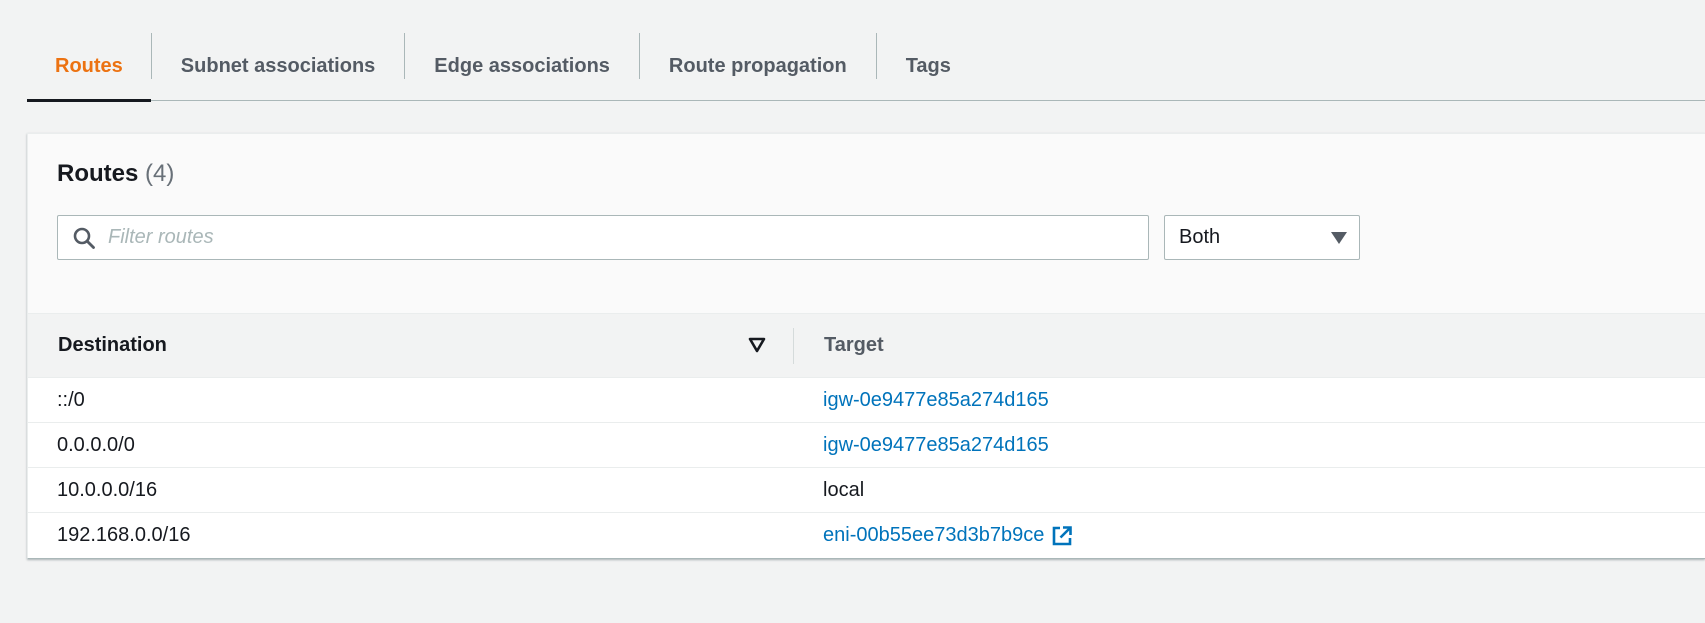 The image size is (1705, 623). Describe the element at coordinates (757, 345) in the screenshot. I see `sort-descending-icon` at that location.